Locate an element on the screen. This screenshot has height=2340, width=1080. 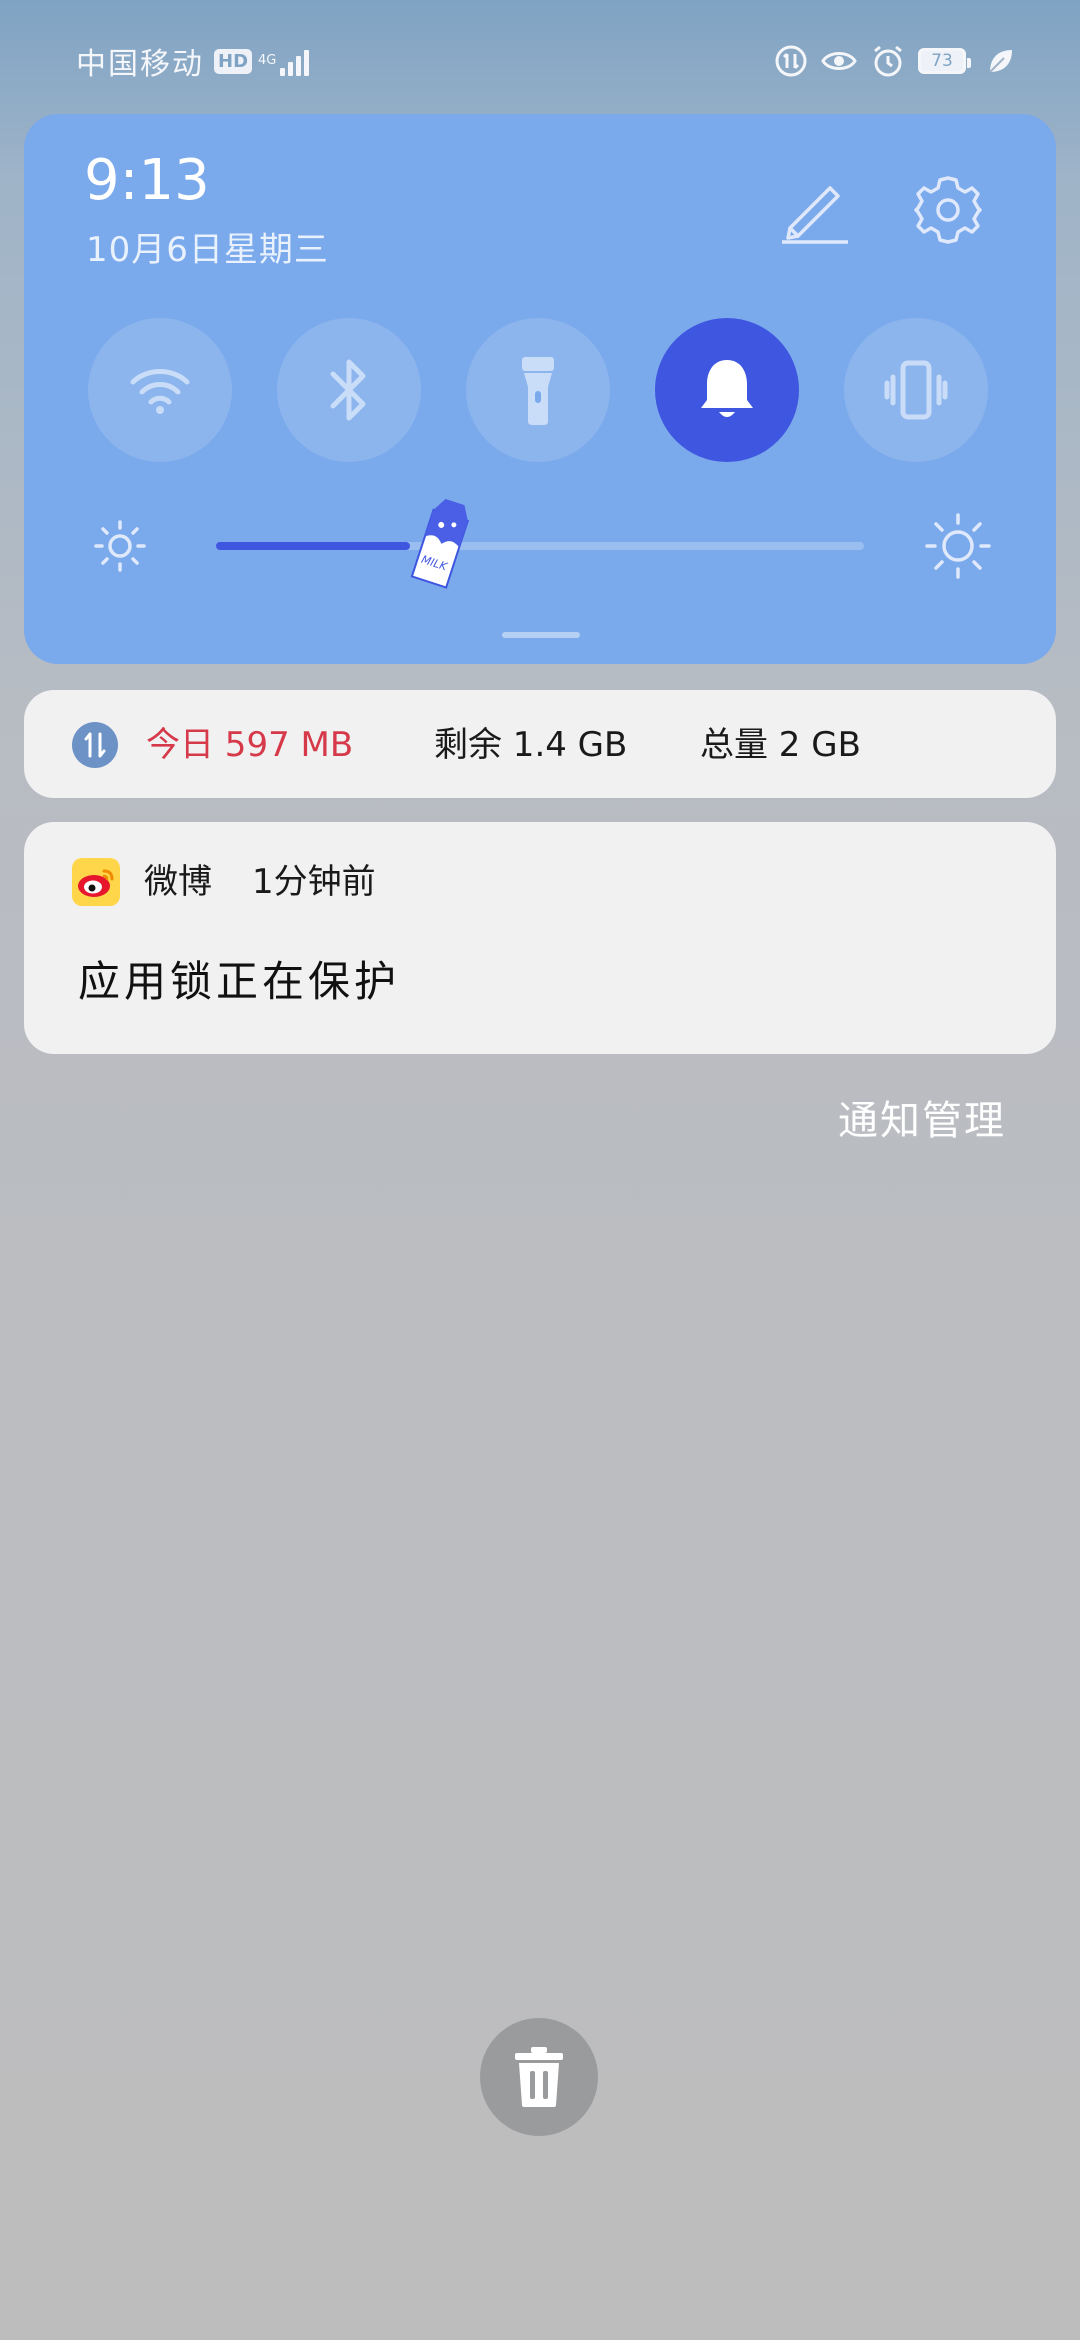
flashlight-toggle is located at coordinates (538, 390).